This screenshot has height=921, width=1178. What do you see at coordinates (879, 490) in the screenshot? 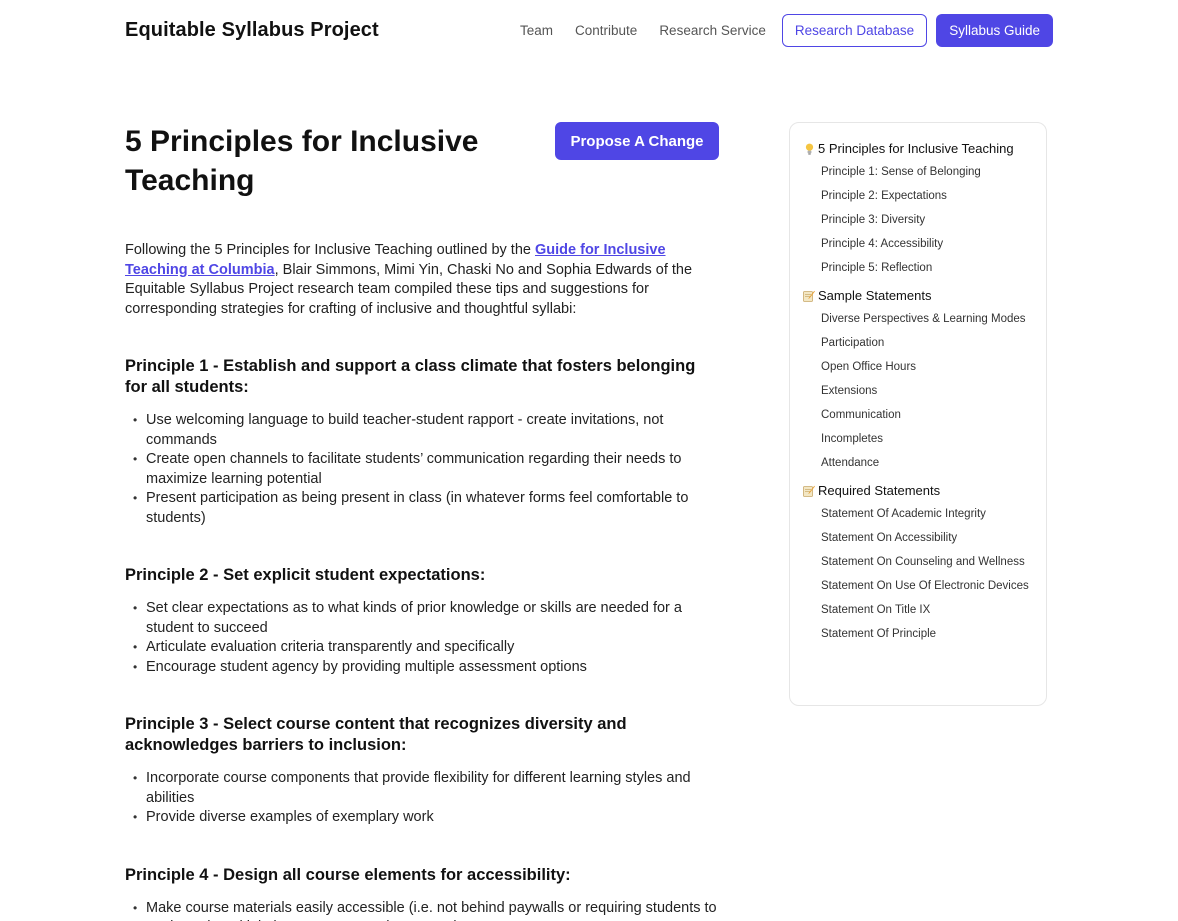
I see `toc-heading-label: Required Statements` at bounding box center [879, 490].